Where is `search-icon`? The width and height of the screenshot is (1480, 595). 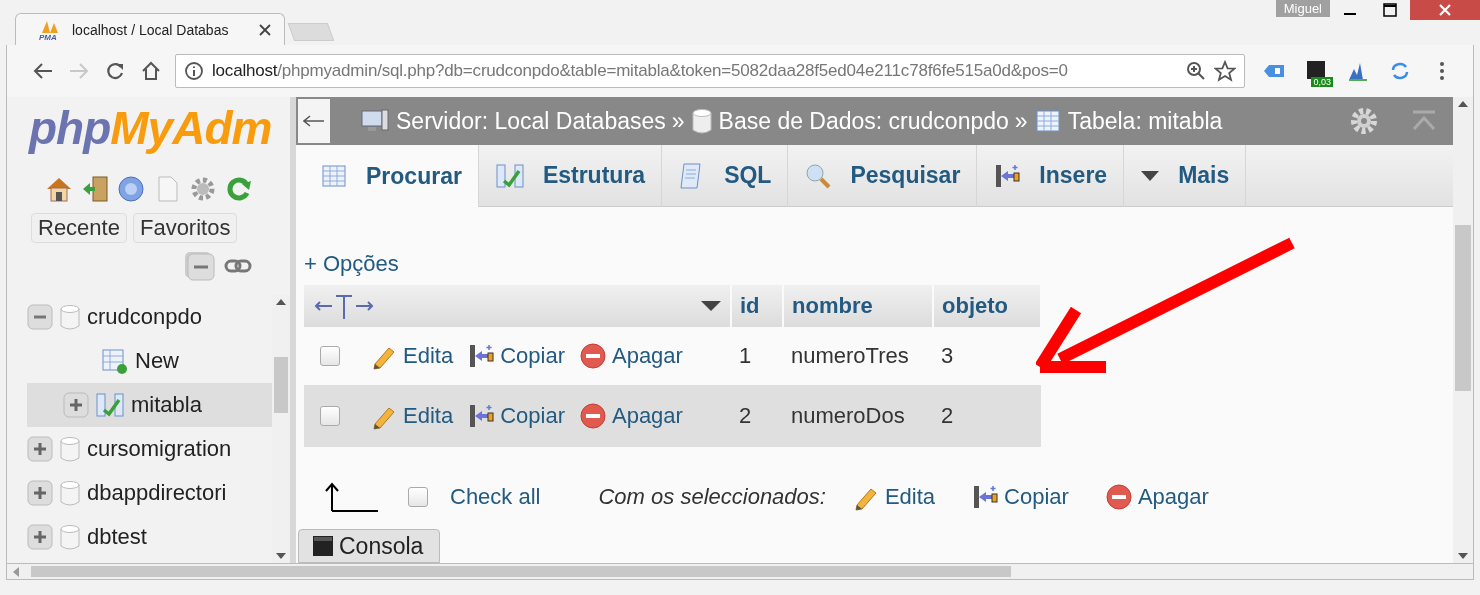
search-icon is located at coordinates (818, 175).